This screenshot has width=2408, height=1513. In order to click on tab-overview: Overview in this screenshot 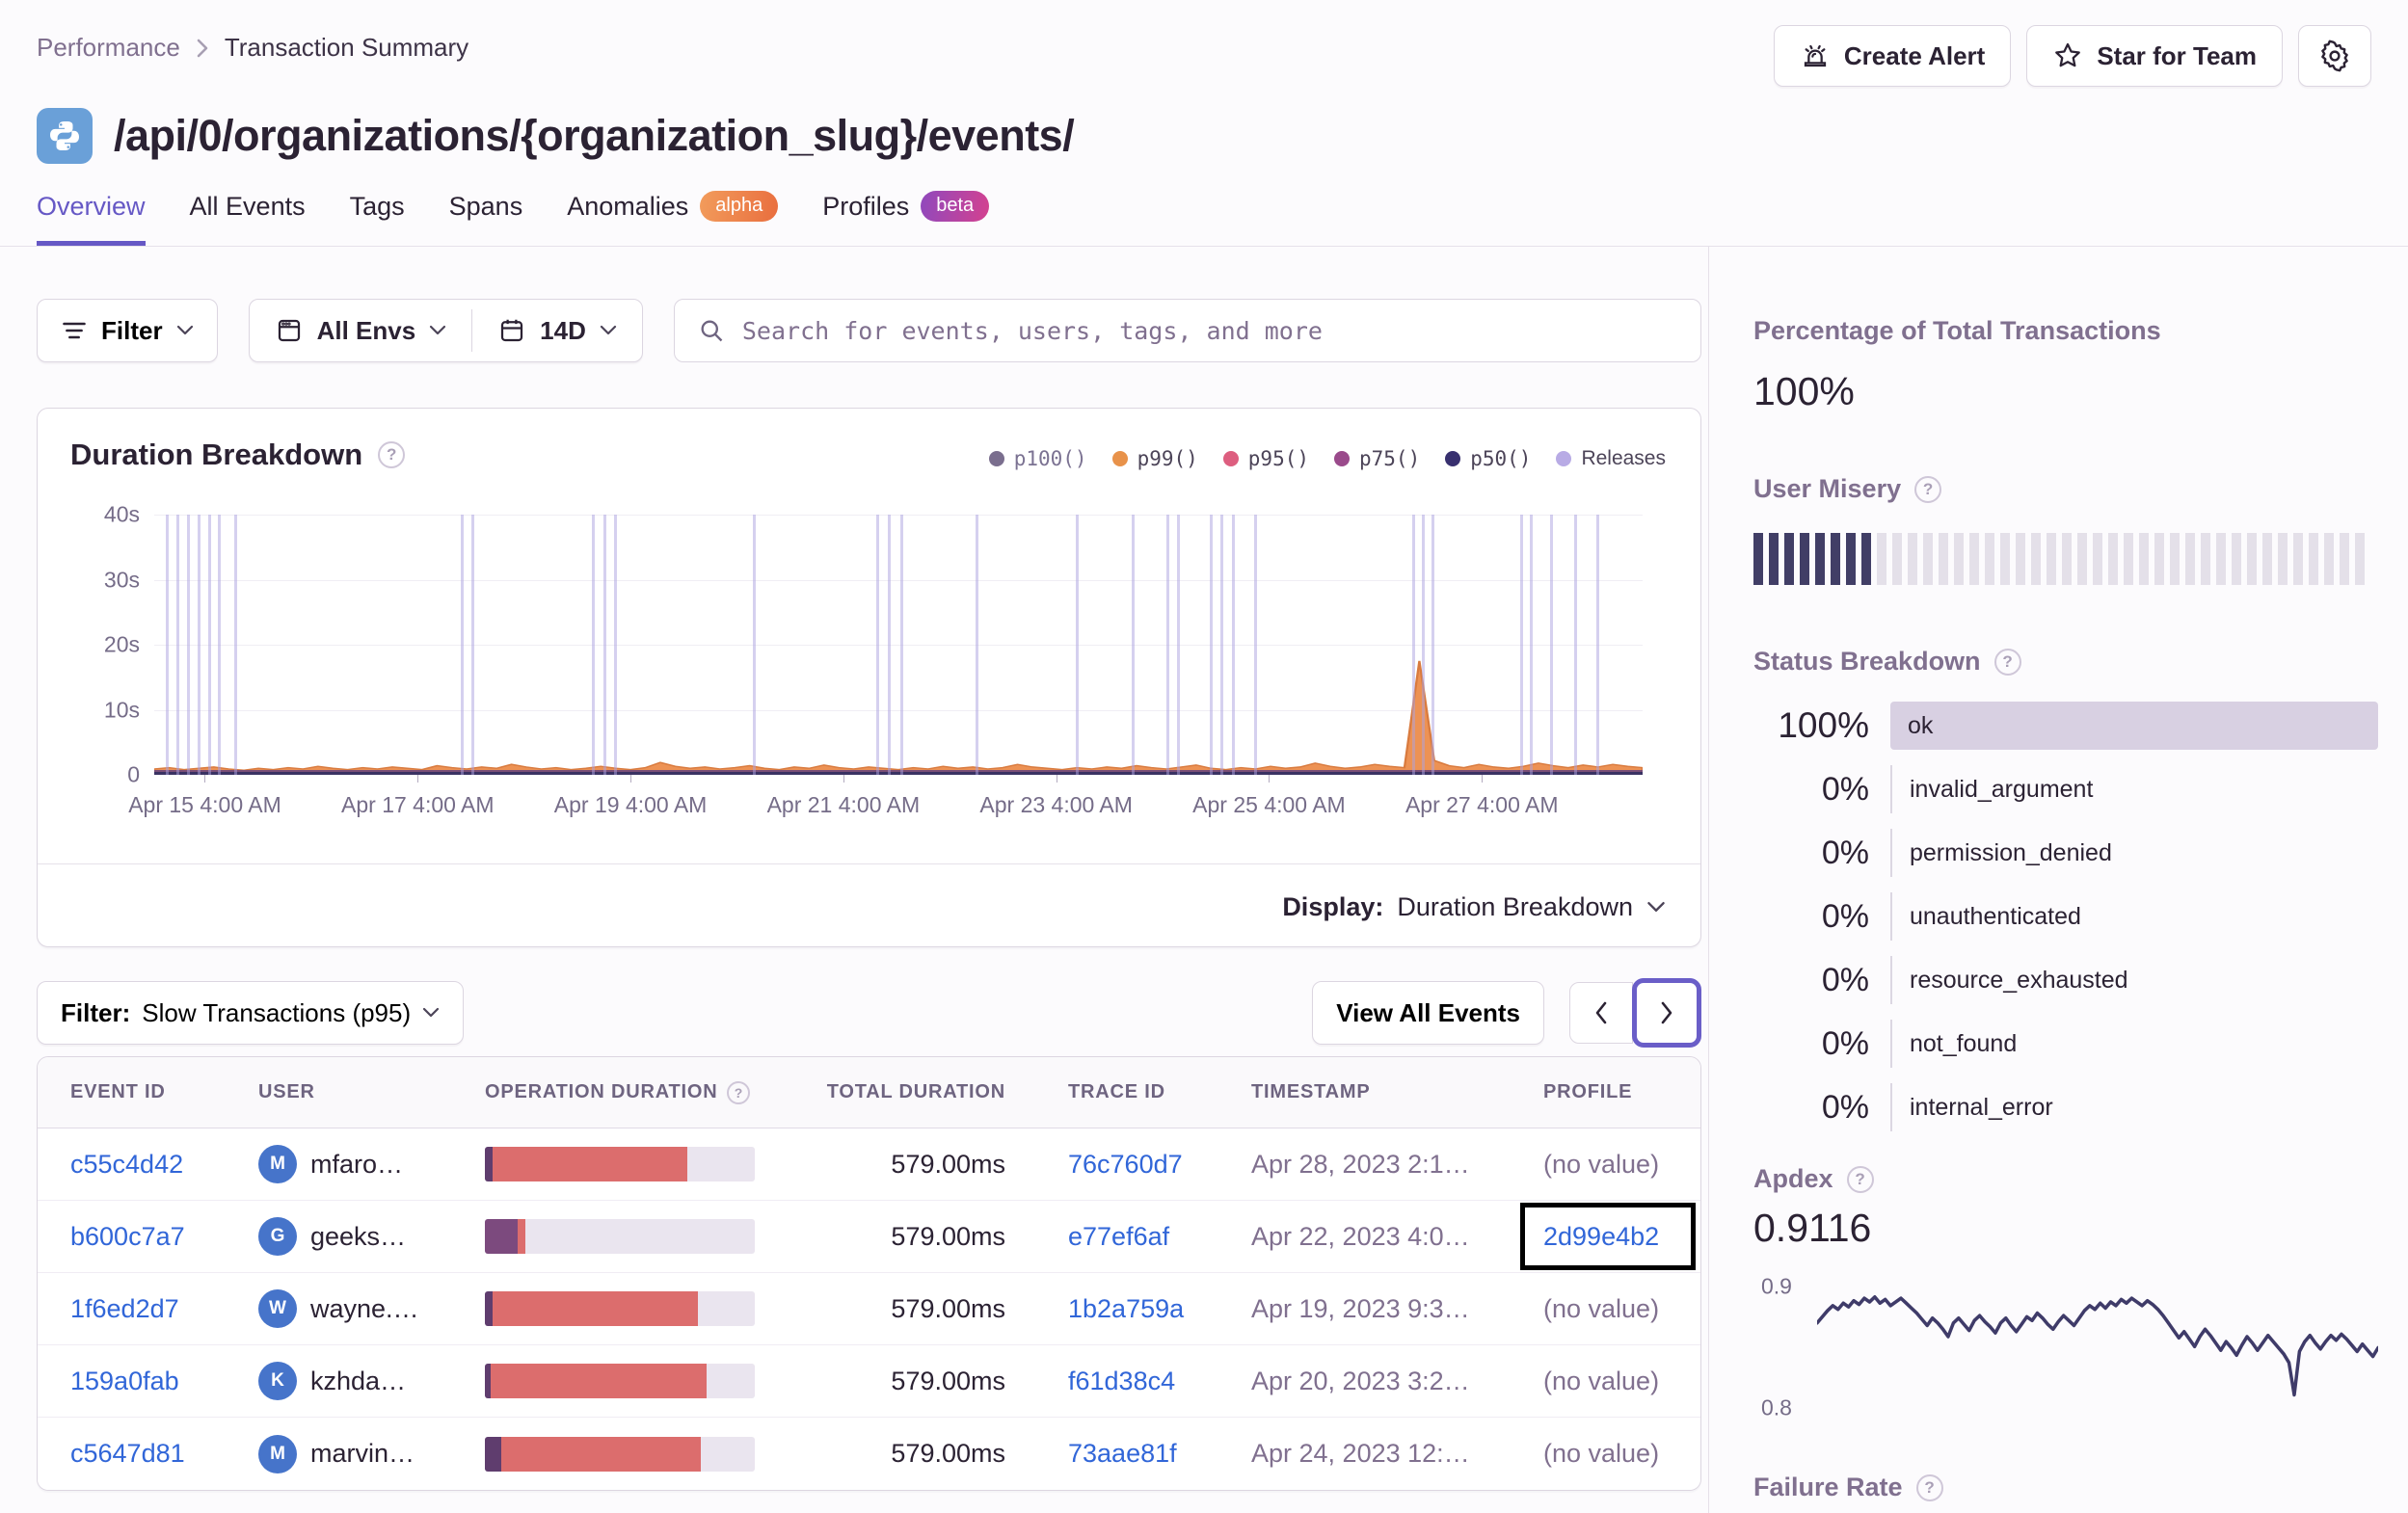, I will do `click(91, 218)`.